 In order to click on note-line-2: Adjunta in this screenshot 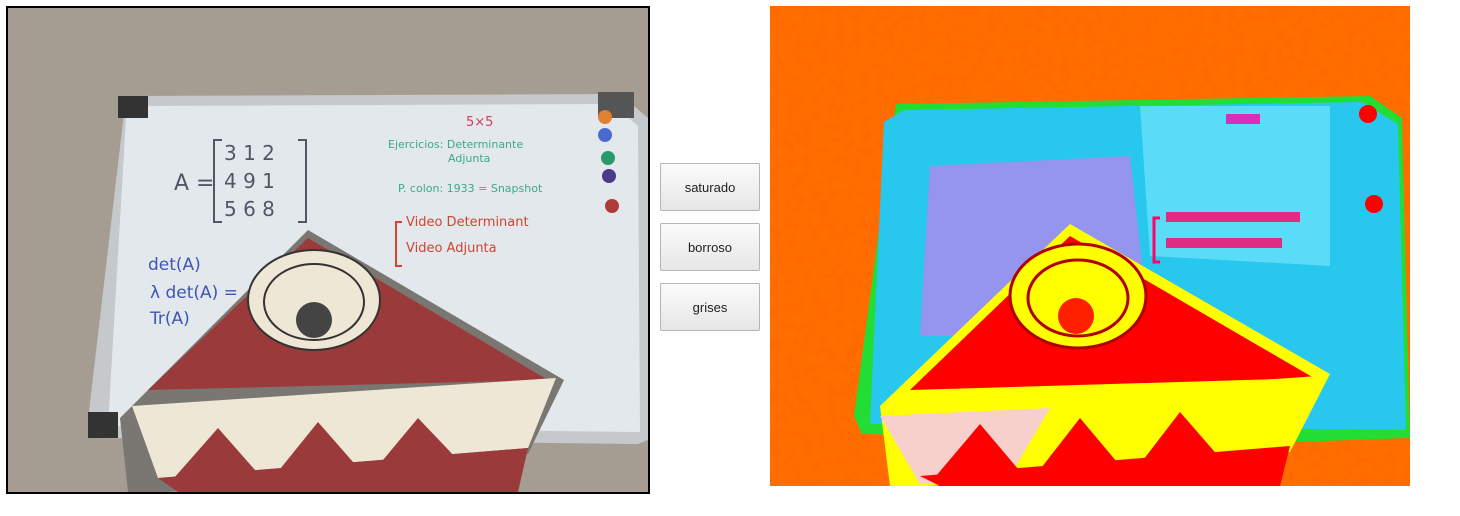, I will do `click(469, 158)`.